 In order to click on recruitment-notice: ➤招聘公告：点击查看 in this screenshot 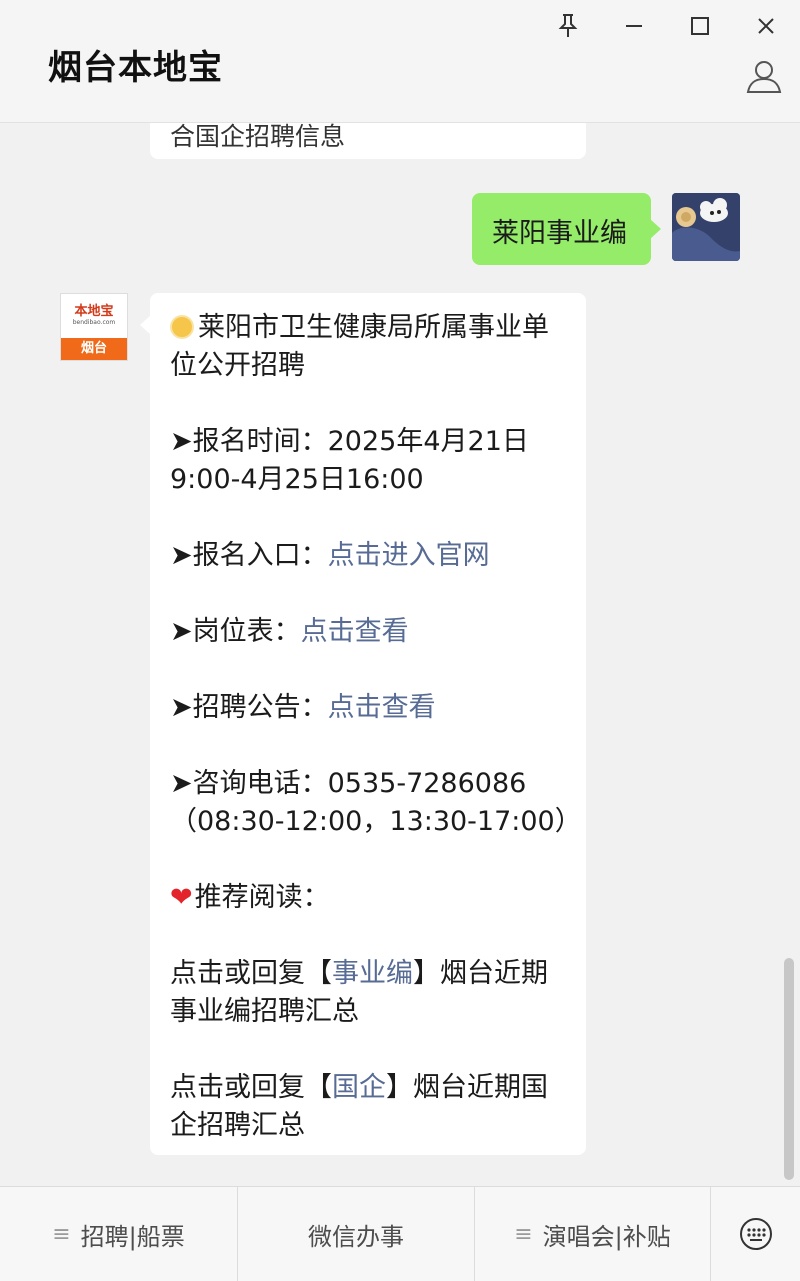, I will do `click(303, 707)`.